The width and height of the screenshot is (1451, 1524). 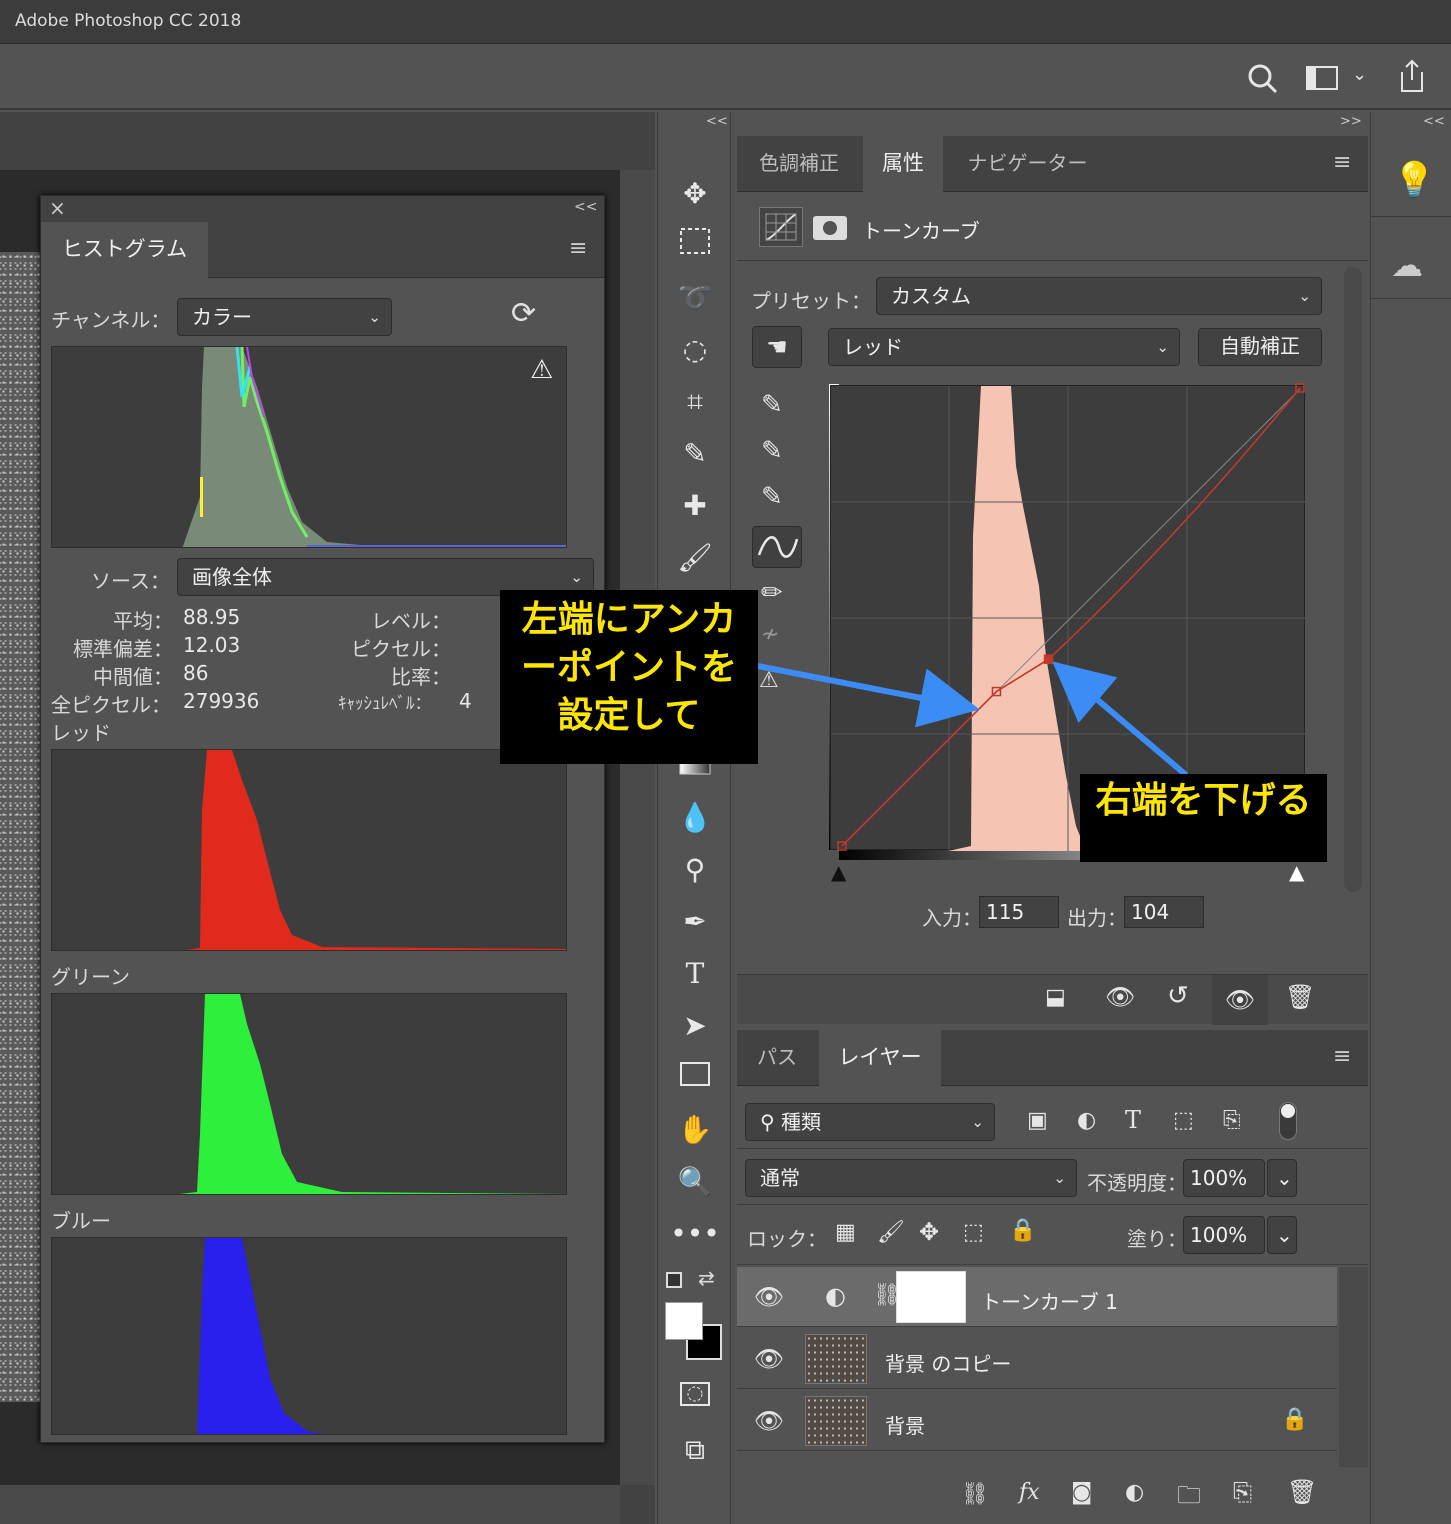 What do you see at coordinates (629, 677) in the screenshot?
I see `callout-left-anchor: 左端にアンカーポイントを設定して` at bounding box center [629, 677].